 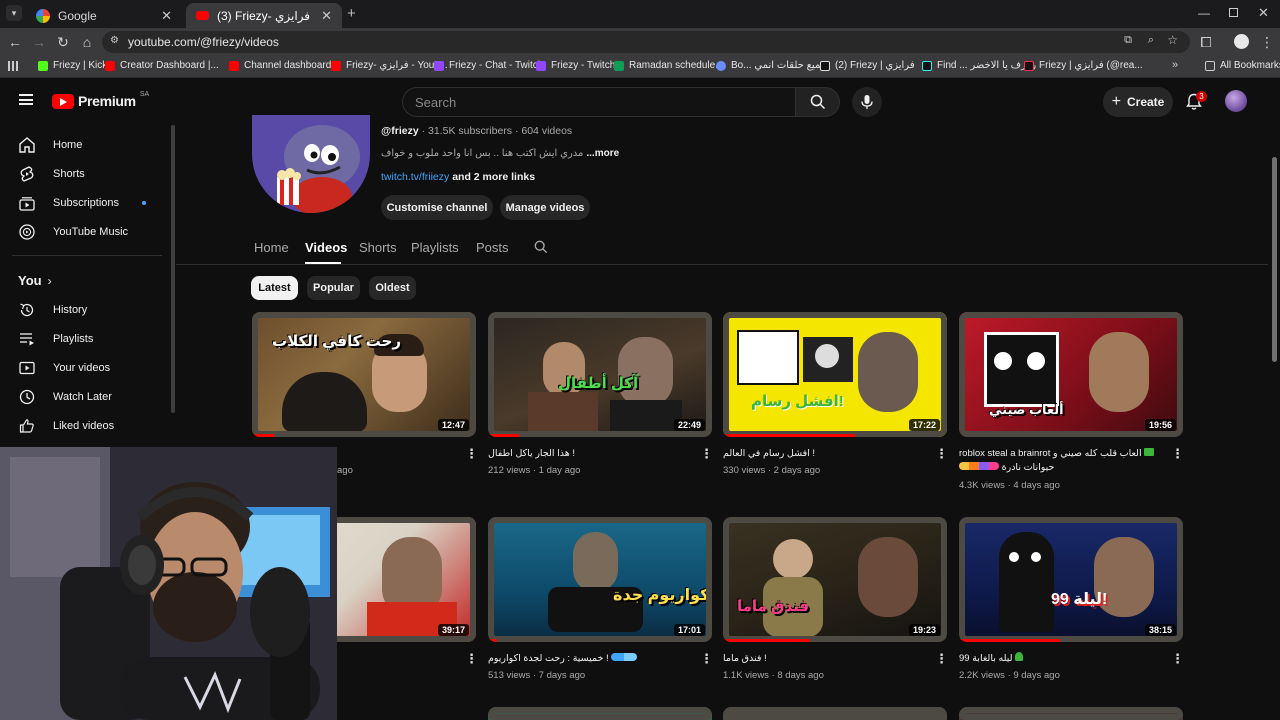 What do you see at coordinates (492, 247) in the screenshot?
I see `tab-posts: Posts` at bounding box center [492, 247].